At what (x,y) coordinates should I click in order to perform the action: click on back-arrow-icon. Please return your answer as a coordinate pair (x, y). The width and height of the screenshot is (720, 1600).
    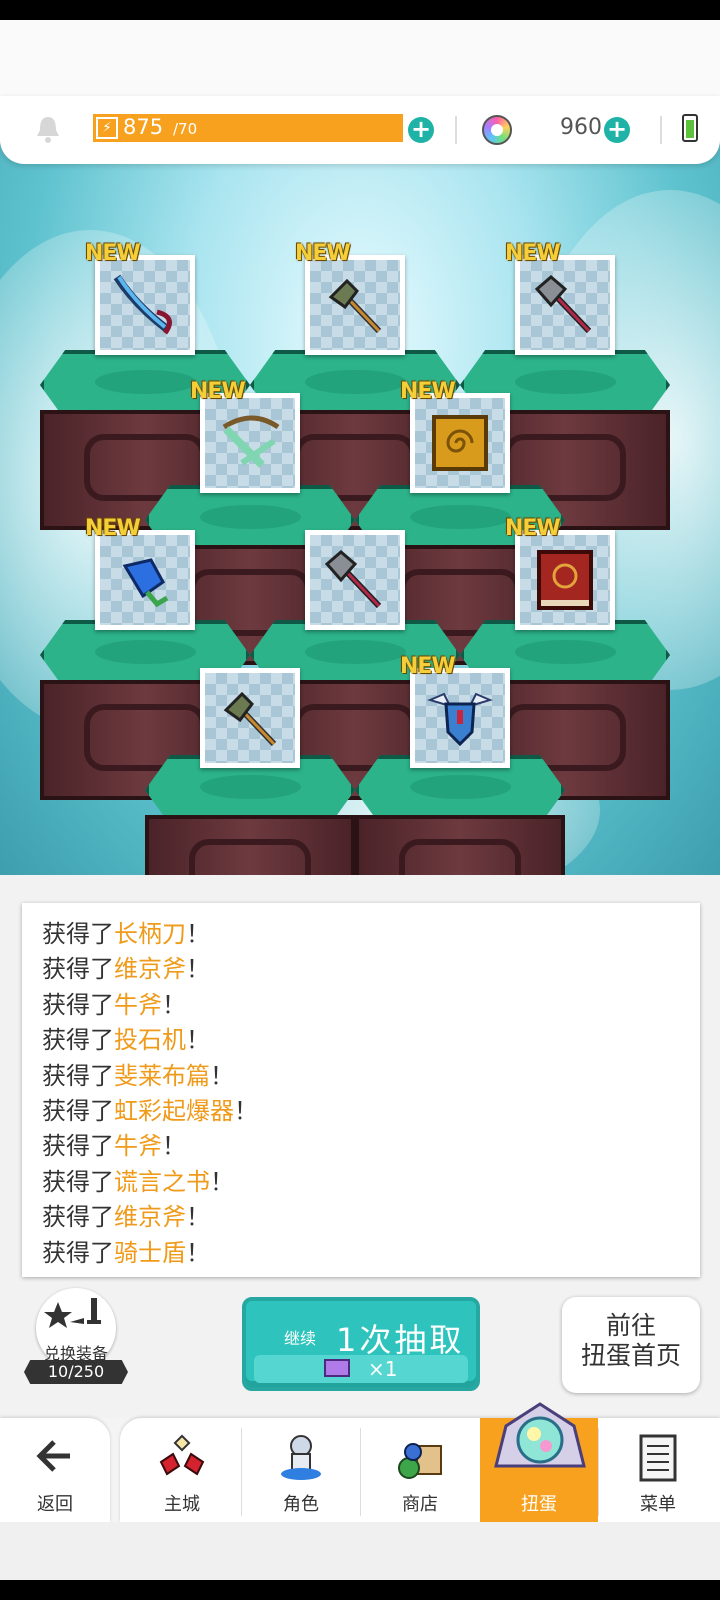
    Looking at the image, I should click on (54, 1456).